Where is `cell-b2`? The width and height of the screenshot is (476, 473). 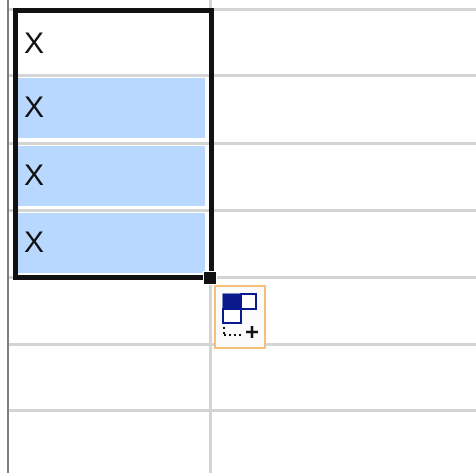 cell-b2 is located at coordinates (344, 109).